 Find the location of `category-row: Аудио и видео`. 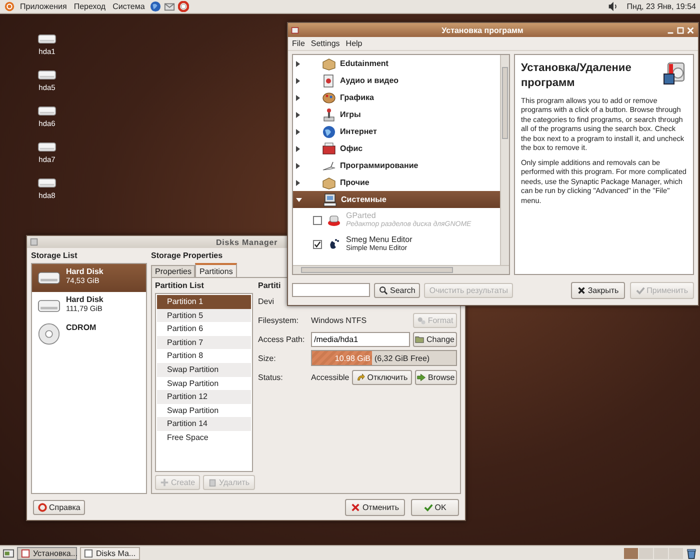

category-row: Аудио и видео is located at coordinates (396, 80).